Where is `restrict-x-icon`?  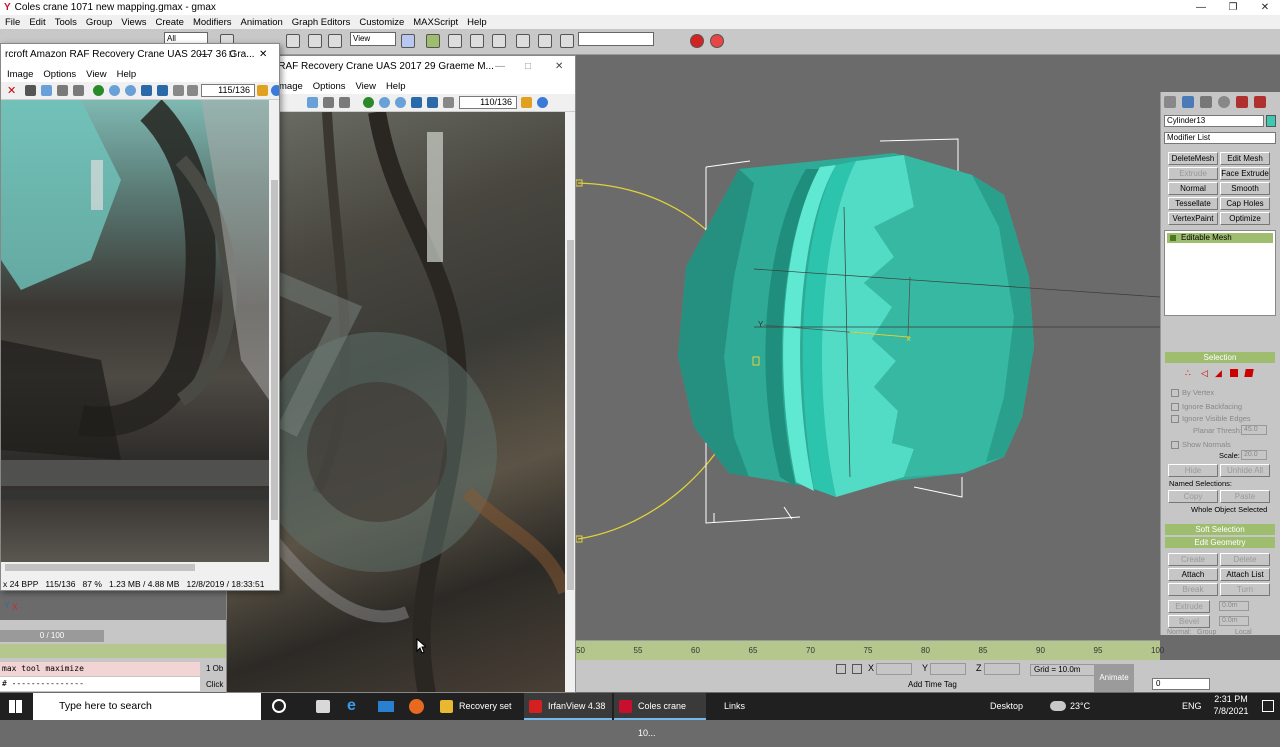
restrict-x-icon is located at coordinates (433, 41).